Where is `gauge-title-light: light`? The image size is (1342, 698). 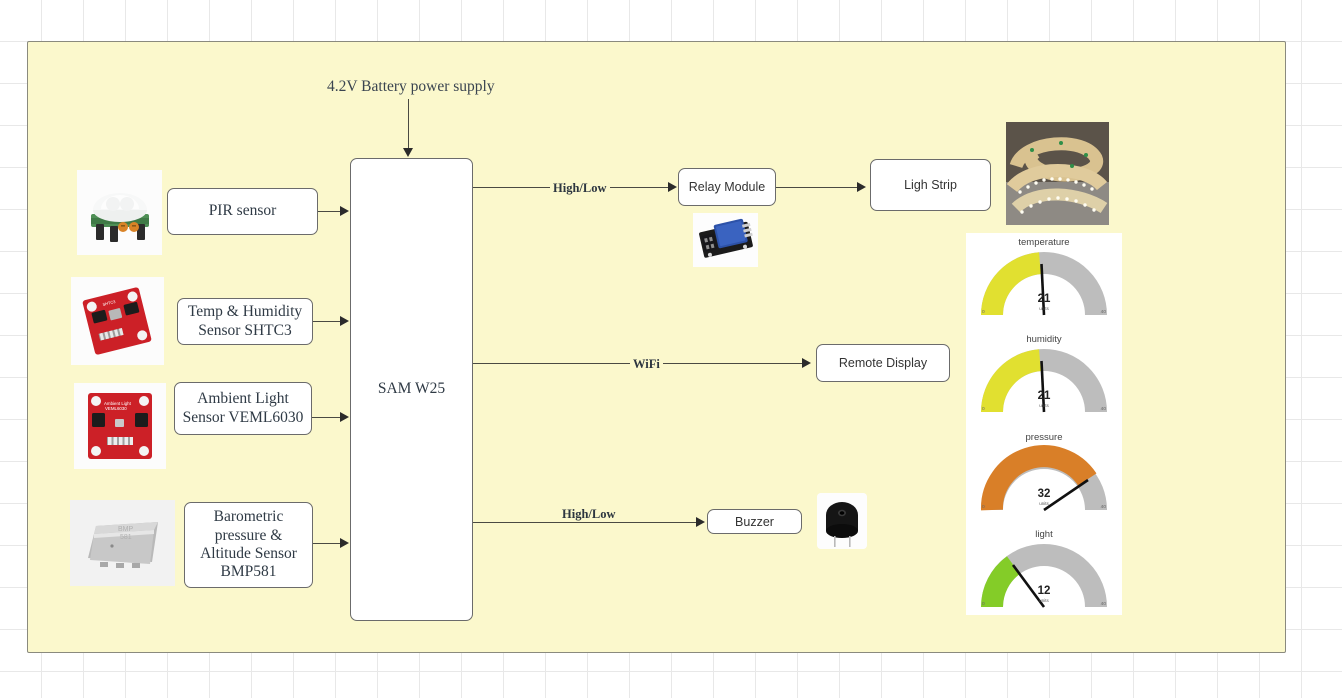 gauge-title-light: light is located at coordinates (1044, 534).